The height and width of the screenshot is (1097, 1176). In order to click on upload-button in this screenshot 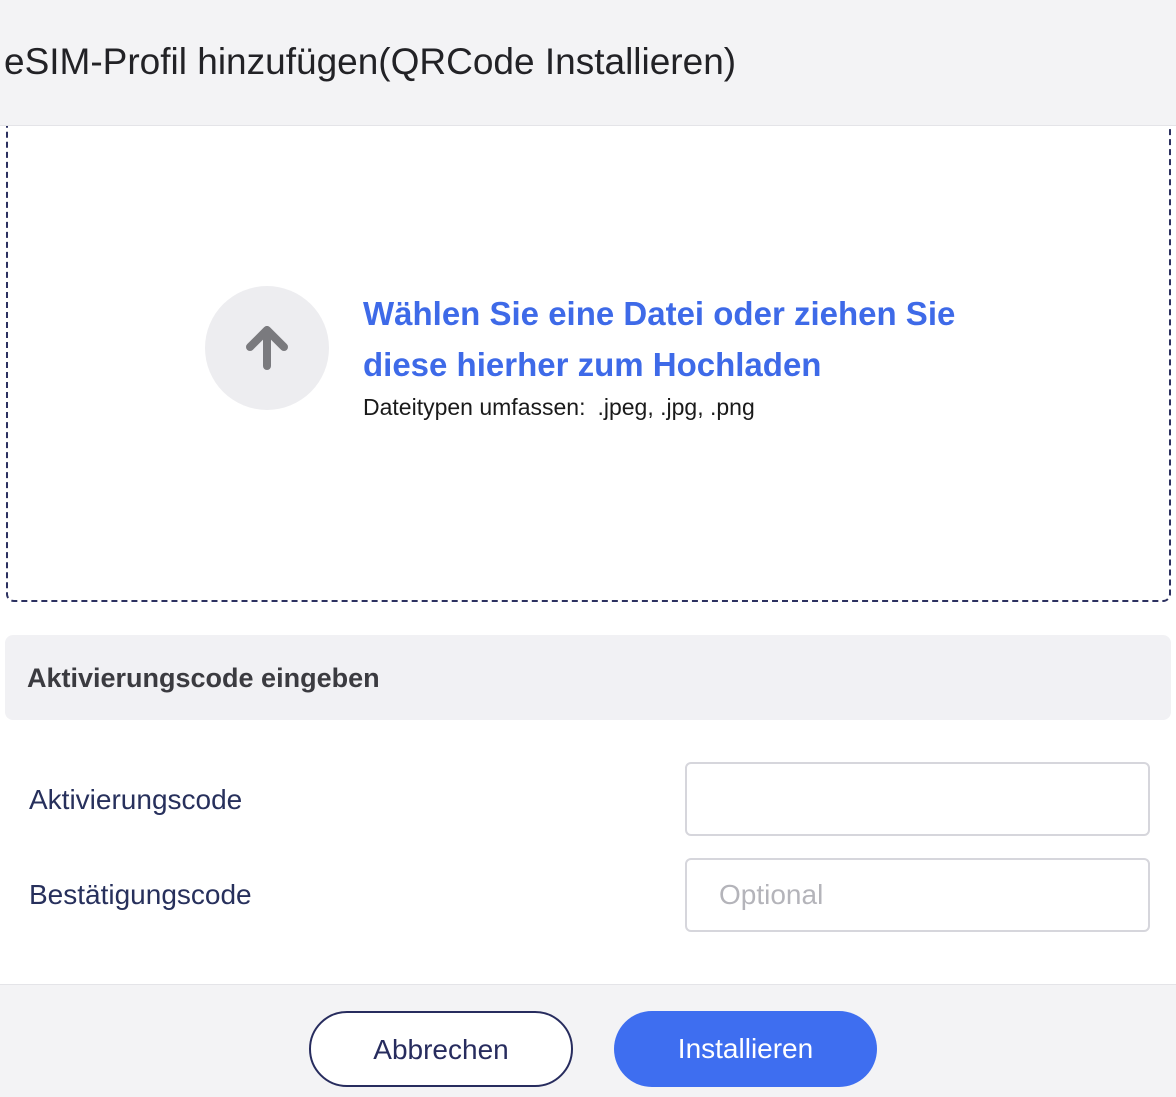, I will do `click(267, 348)`.